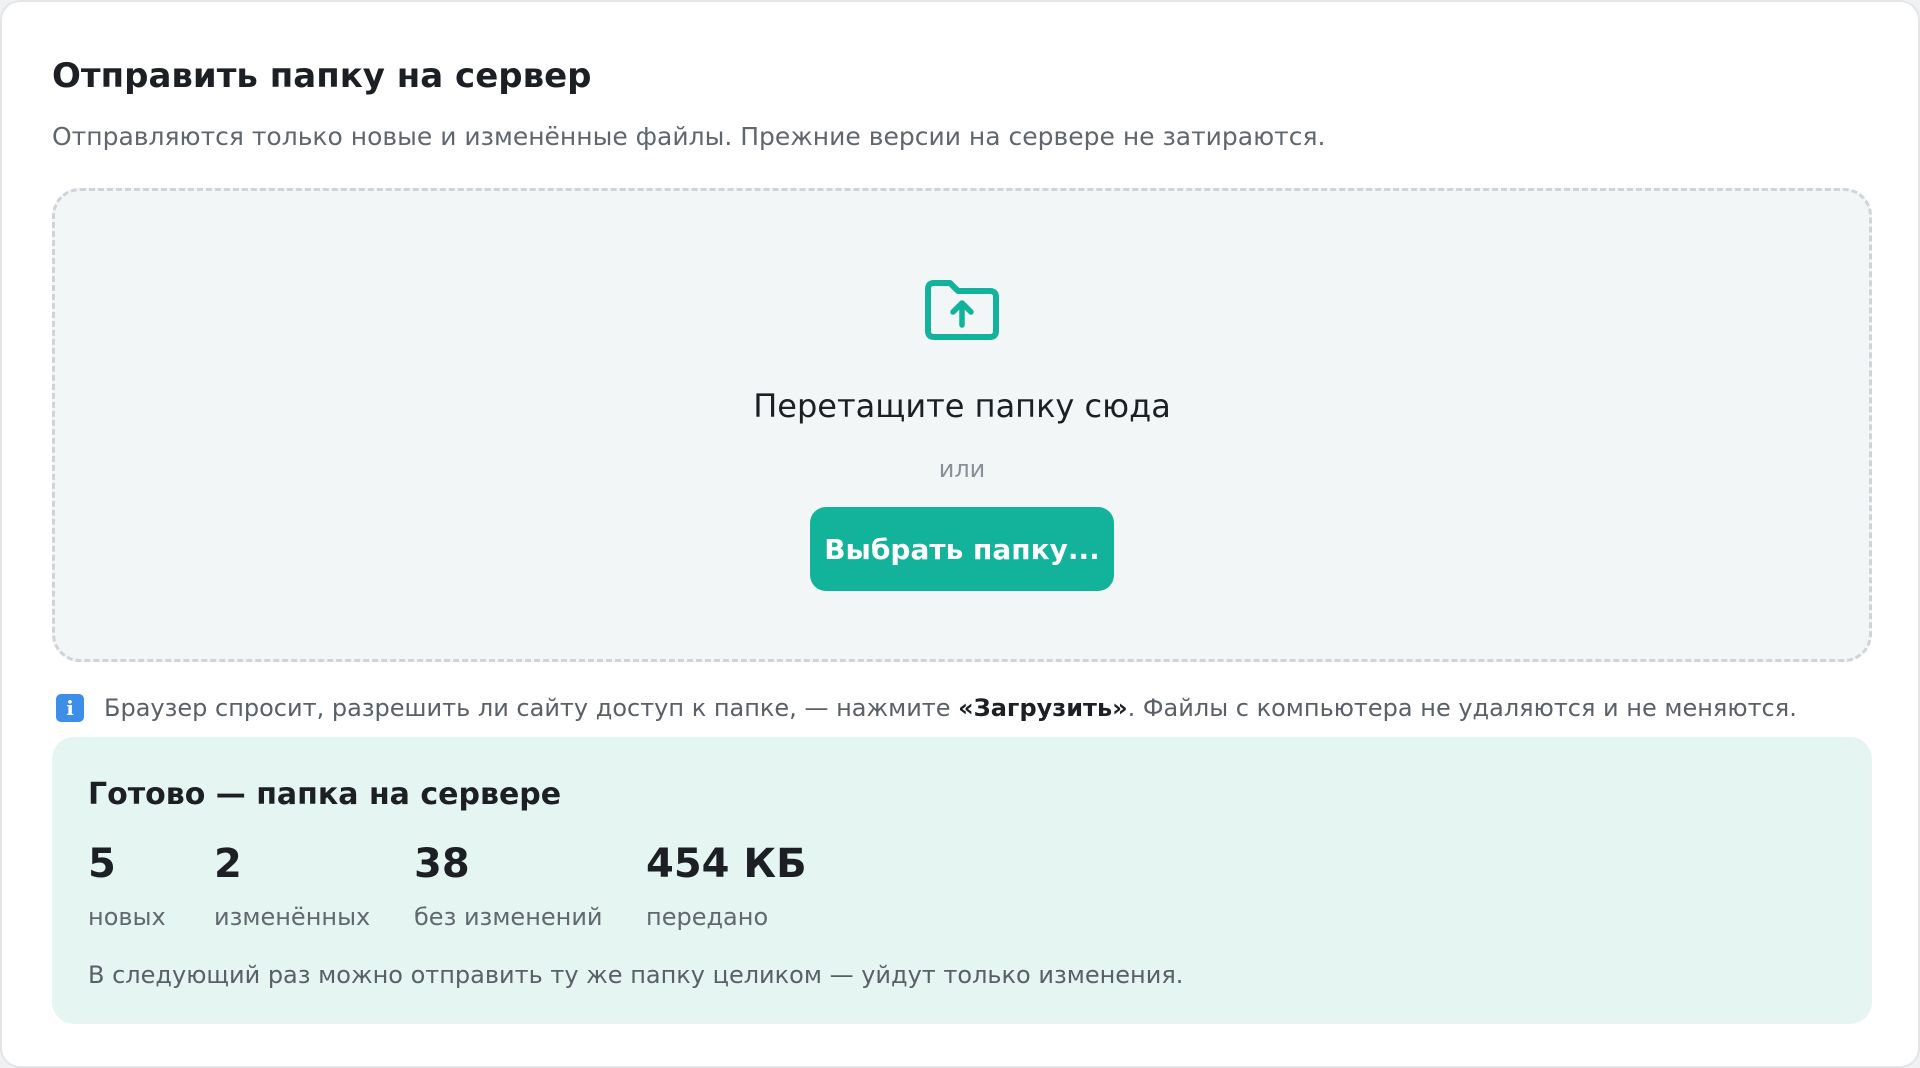  What do you see at coordinates (292, 886) in the screenshot?
I see `stat-changed: 2 изменённых` at bounding box center [292, 886].